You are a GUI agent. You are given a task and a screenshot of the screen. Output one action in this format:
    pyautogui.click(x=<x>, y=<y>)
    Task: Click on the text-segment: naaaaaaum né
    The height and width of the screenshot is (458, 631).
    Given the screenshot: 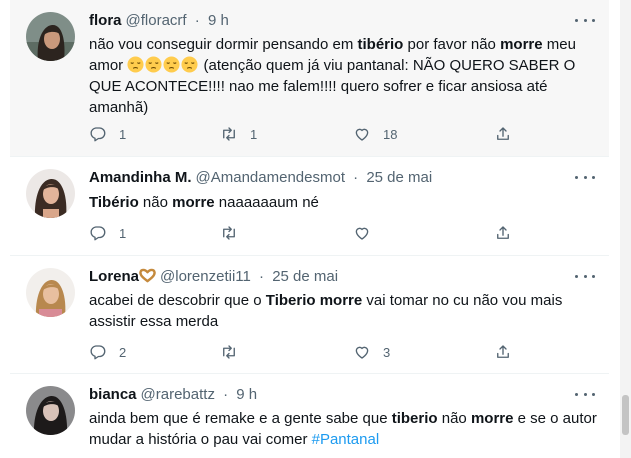 What is the action you would take?
    pyautogui.click(x=266, y=202)
    